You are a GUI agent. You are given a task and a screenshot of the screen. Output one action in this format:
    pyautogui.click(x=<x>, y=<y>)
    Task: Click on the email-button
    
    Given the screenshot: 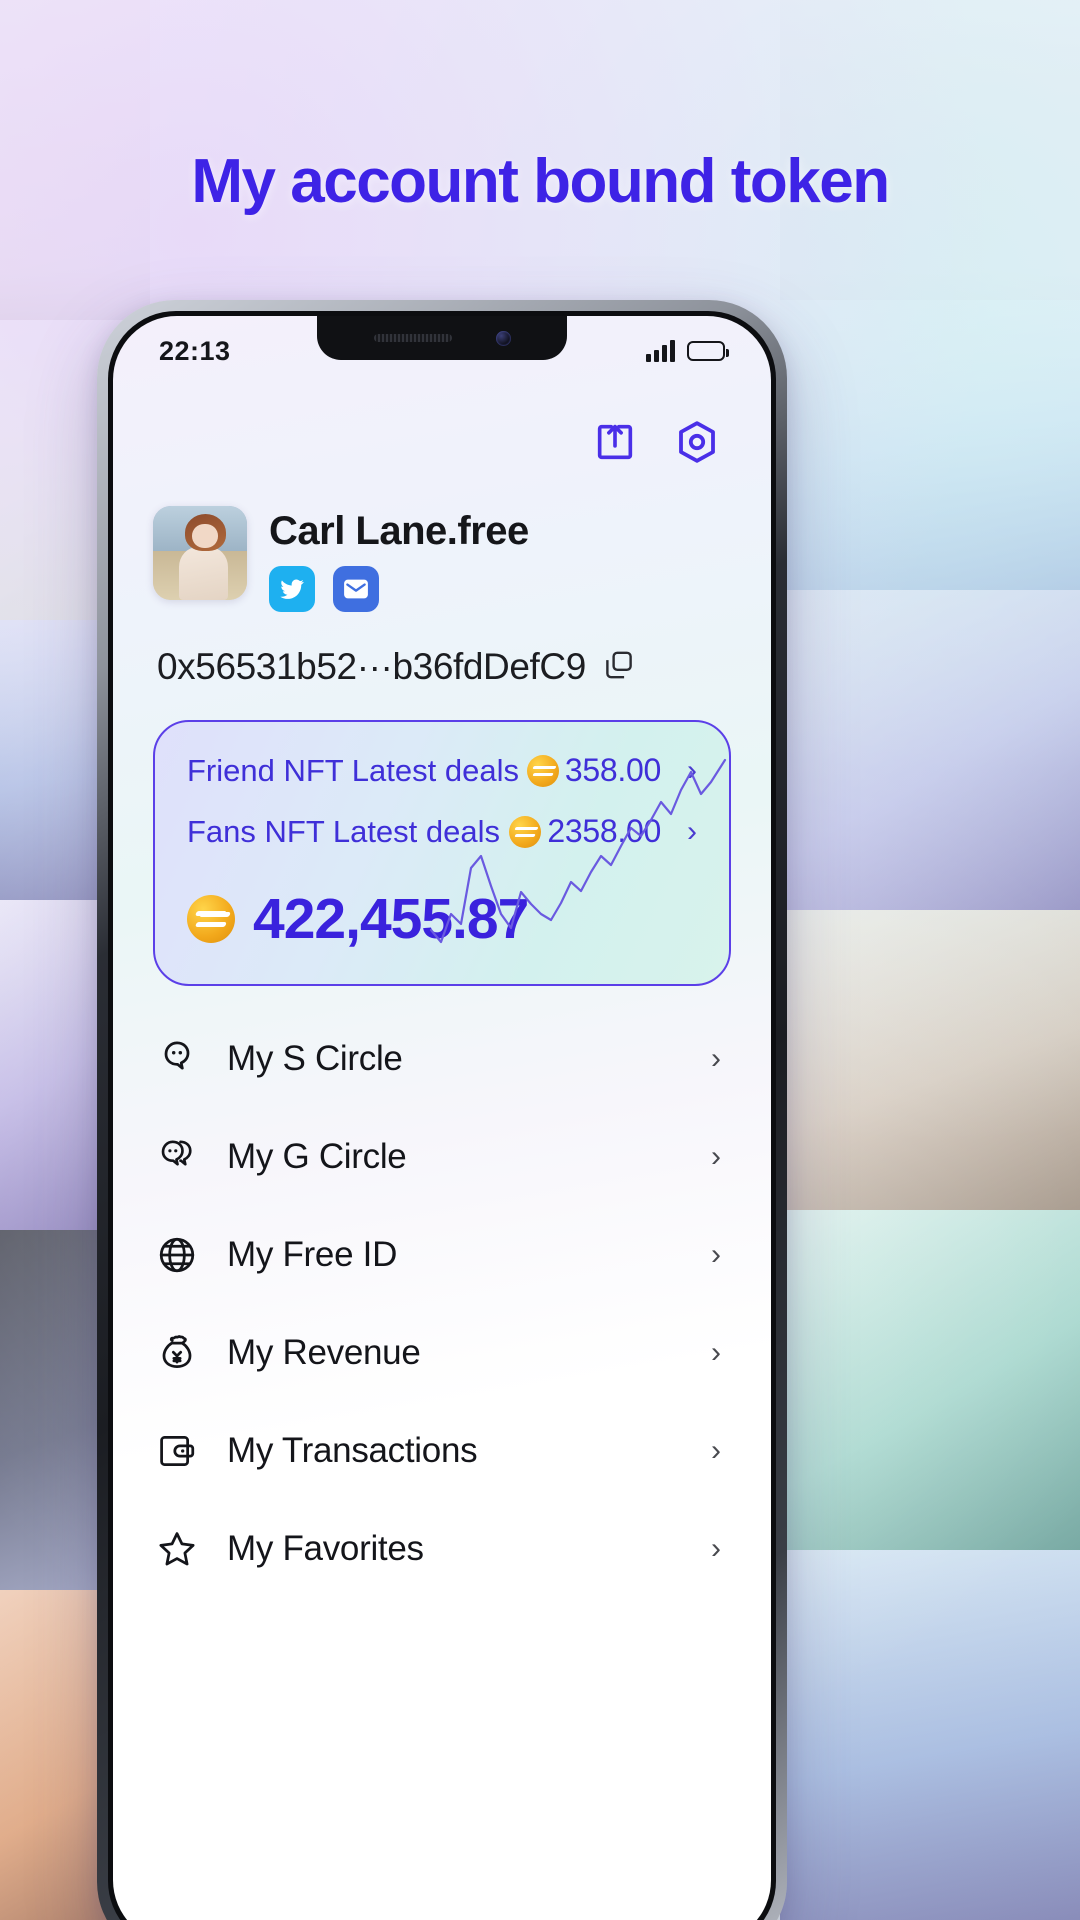 What is the action you would take?
    pyautogui.click(x=356, y=589)
    